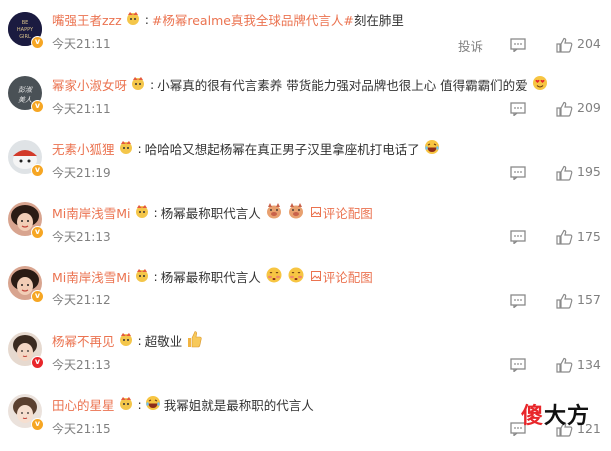 The height and width of the screenshot is (451, 611). Describe the element at coordinates (25, 90) in the screenshot. I see `svg-text: 彭淑` at that location.